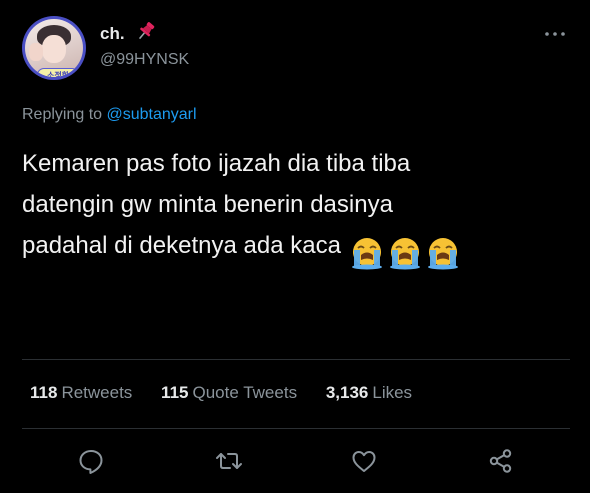 The width and height of the screenshot is (590, 493). I want to click on replying-to-label: Replying to, so click(62, 114).